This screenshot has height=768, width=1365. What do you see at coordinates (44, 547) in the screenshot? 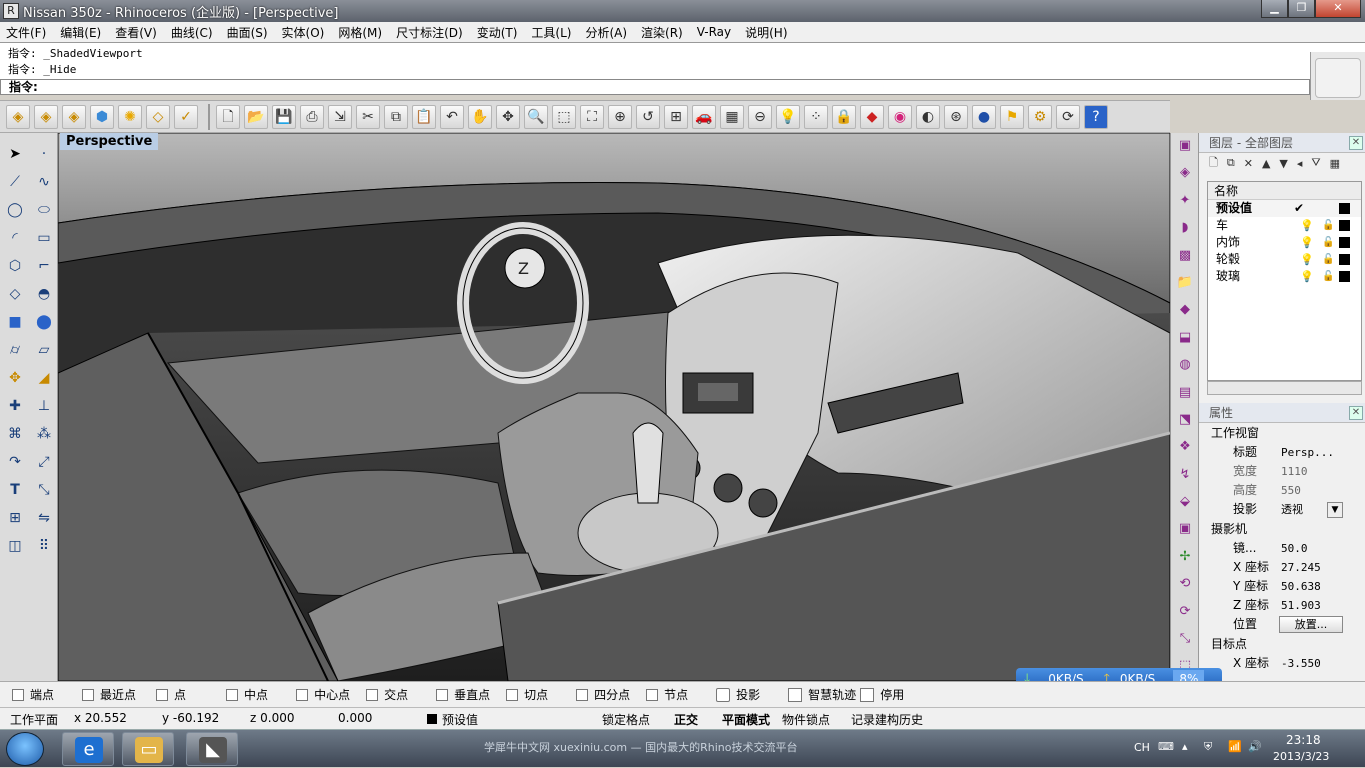
I see `grid-icon: ⠿` at bounding box center [44, 547].